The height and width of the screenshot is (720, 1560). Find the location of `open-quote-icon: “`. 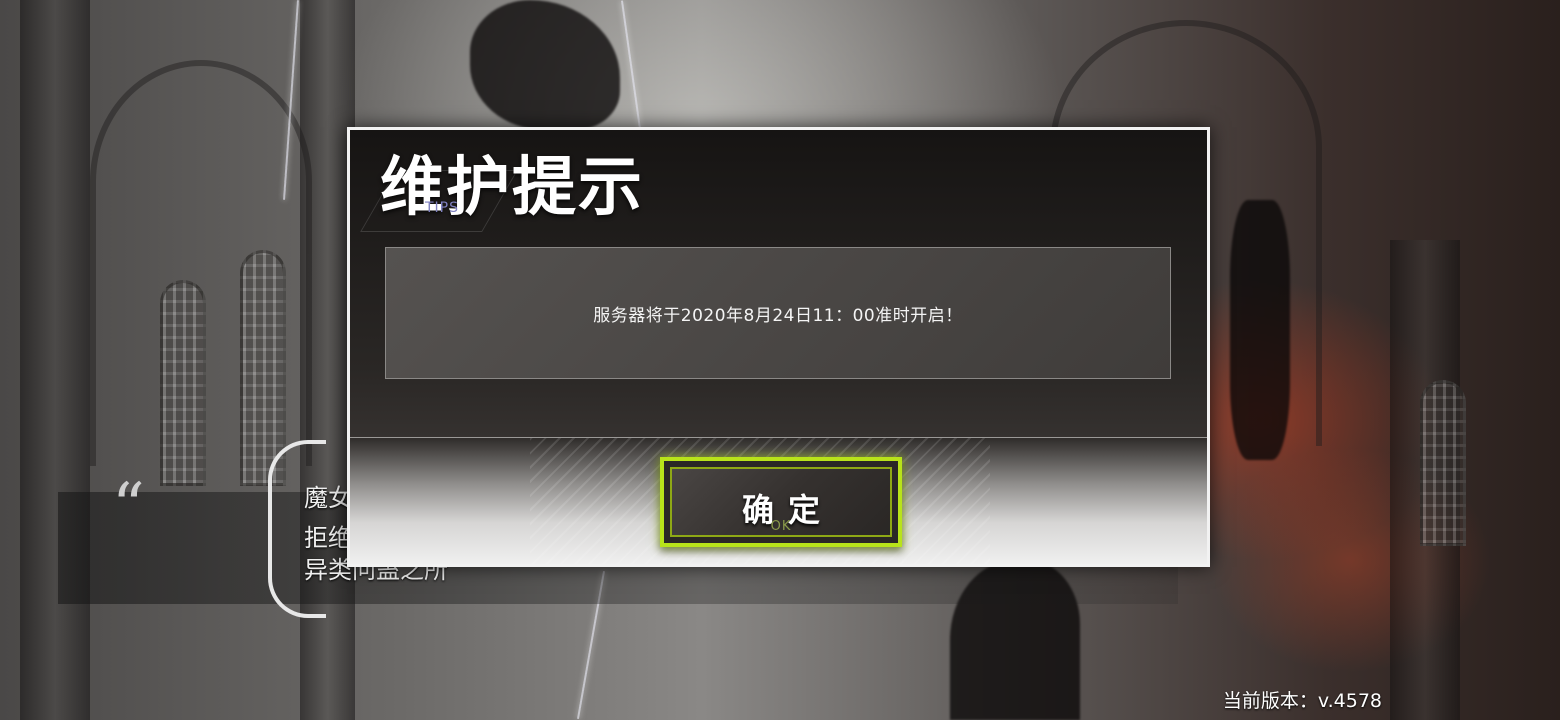

open-quote-icon: “ is located at coordinates (128, 507).